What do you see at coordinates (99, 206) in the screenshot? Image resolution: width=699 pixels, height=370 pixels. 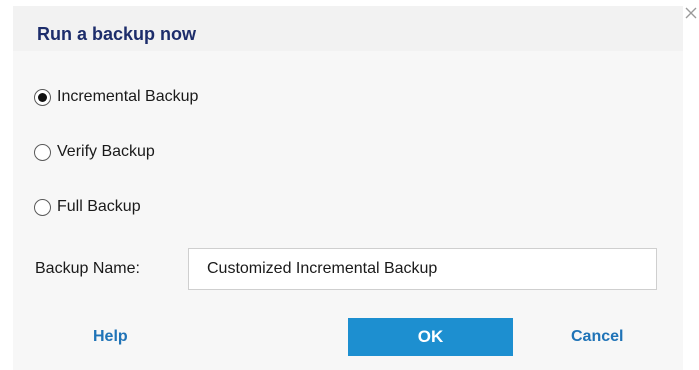 I see `radio-label-full: Full Backup` at bounding box center [99, 206].